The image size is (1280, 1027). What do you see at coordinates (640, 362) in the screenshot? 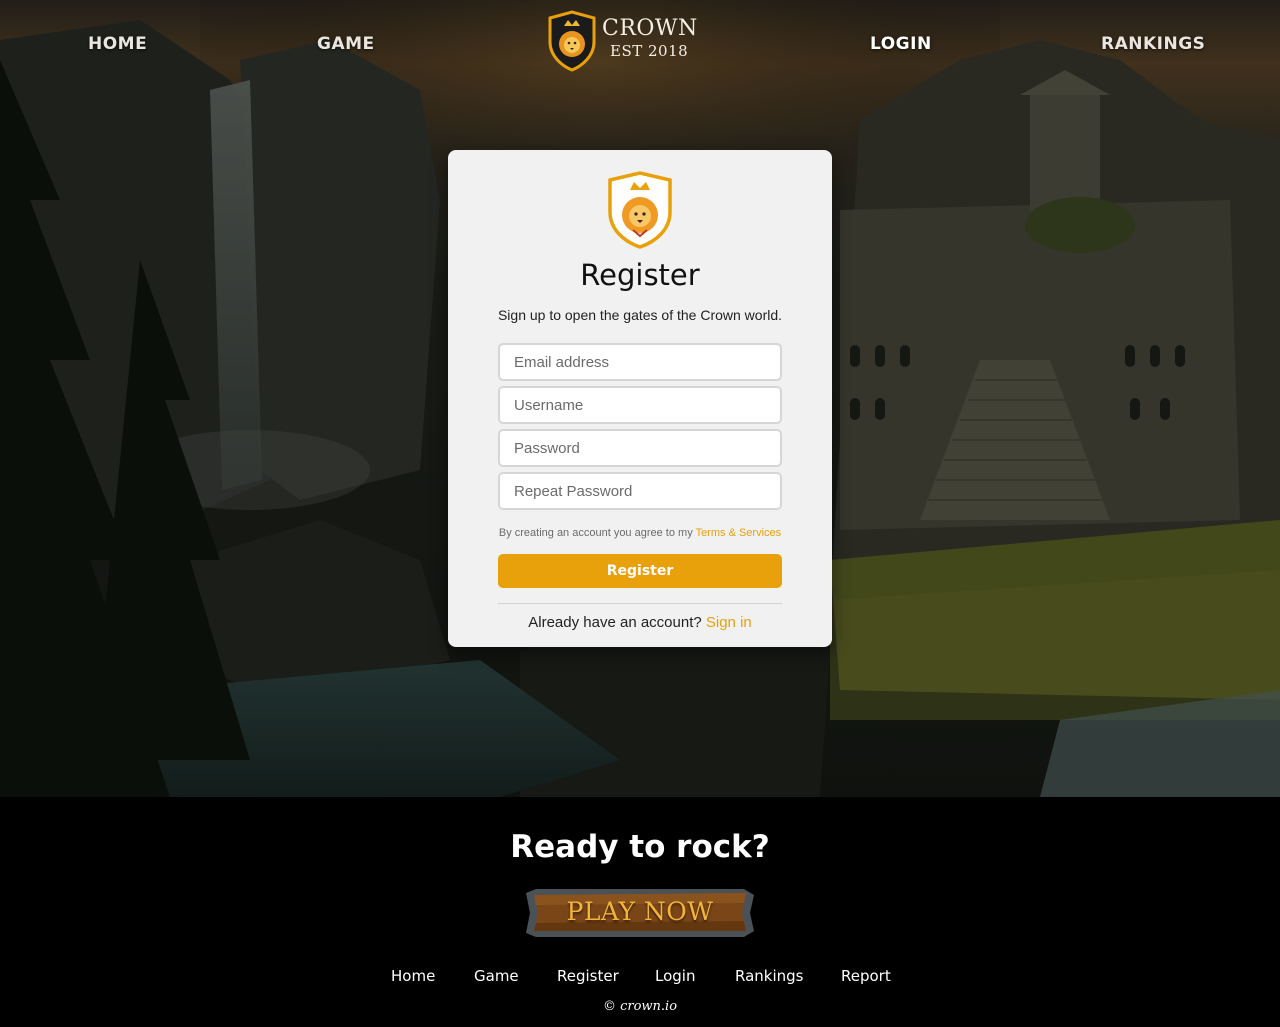
I see `email-field` at bounding box center [640, 362].